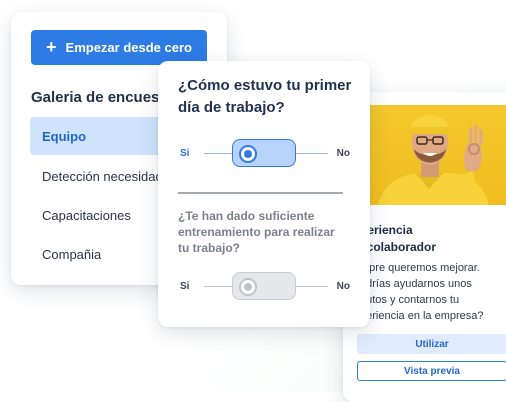 This screenshot has height=402, width=506. Describe the element at coordinates (72, 254) in the screenshot. I see `gallery-item-label: Compañia` at that location.